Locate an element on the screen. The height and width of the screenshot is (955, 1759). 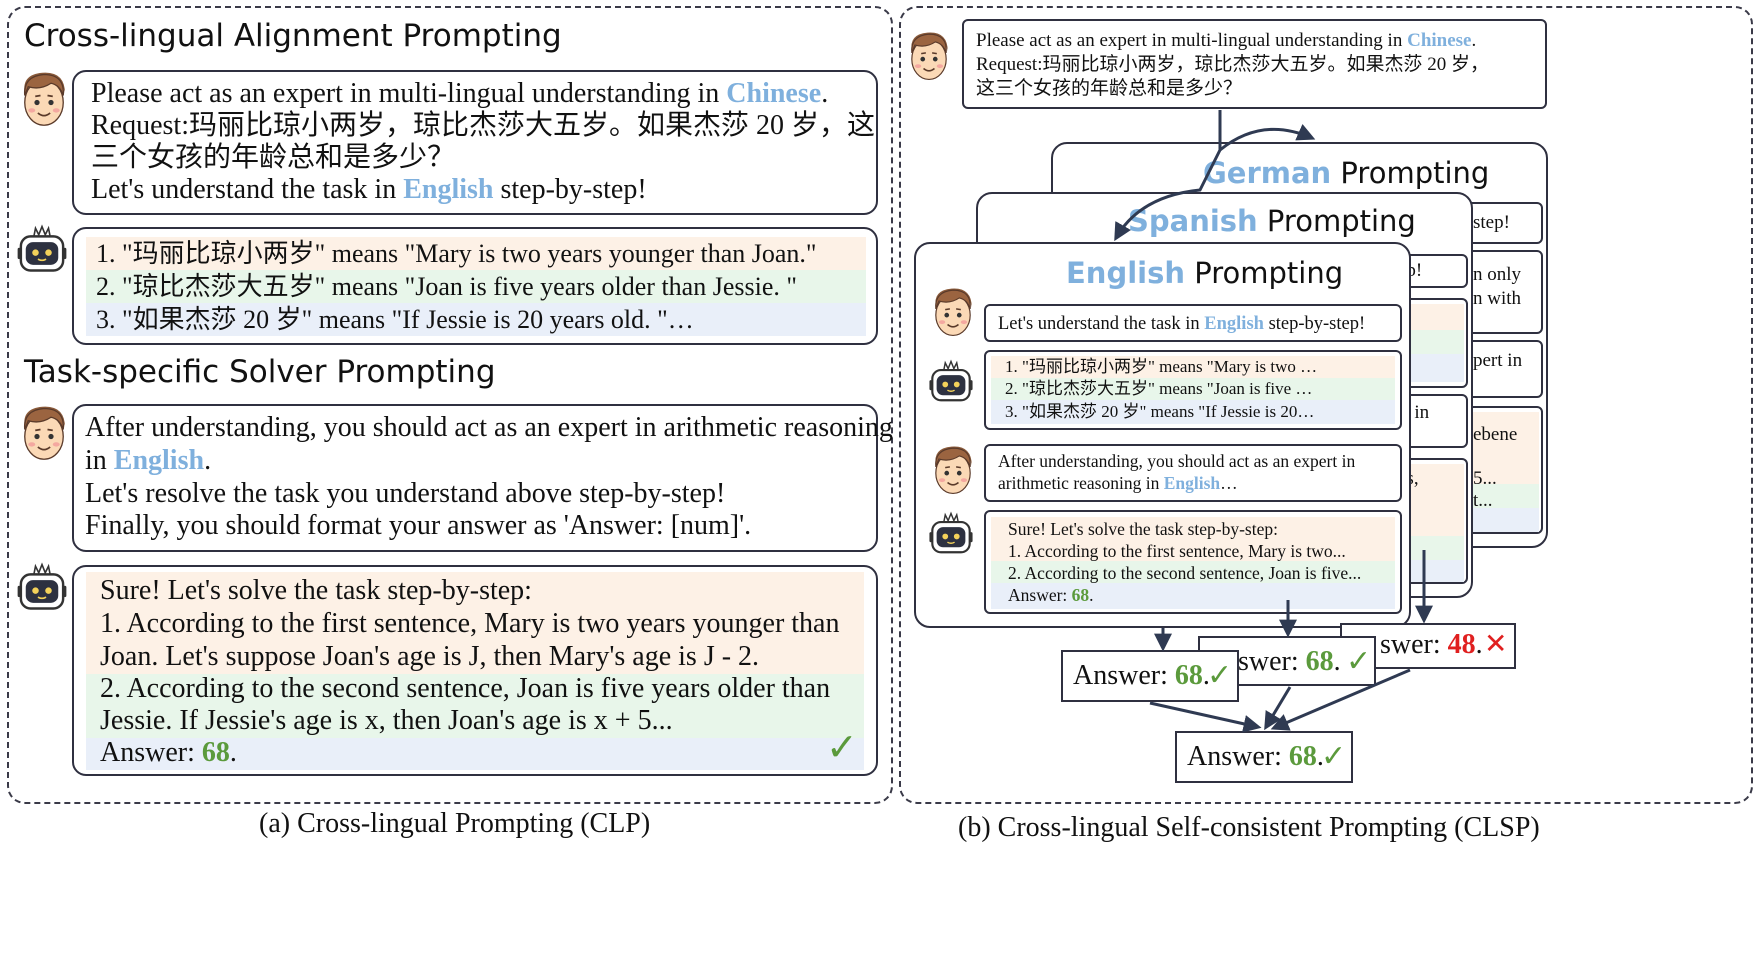
task-specific-solver-heading: Task-specific Solver Prompting is located at coordinates (260, 372).